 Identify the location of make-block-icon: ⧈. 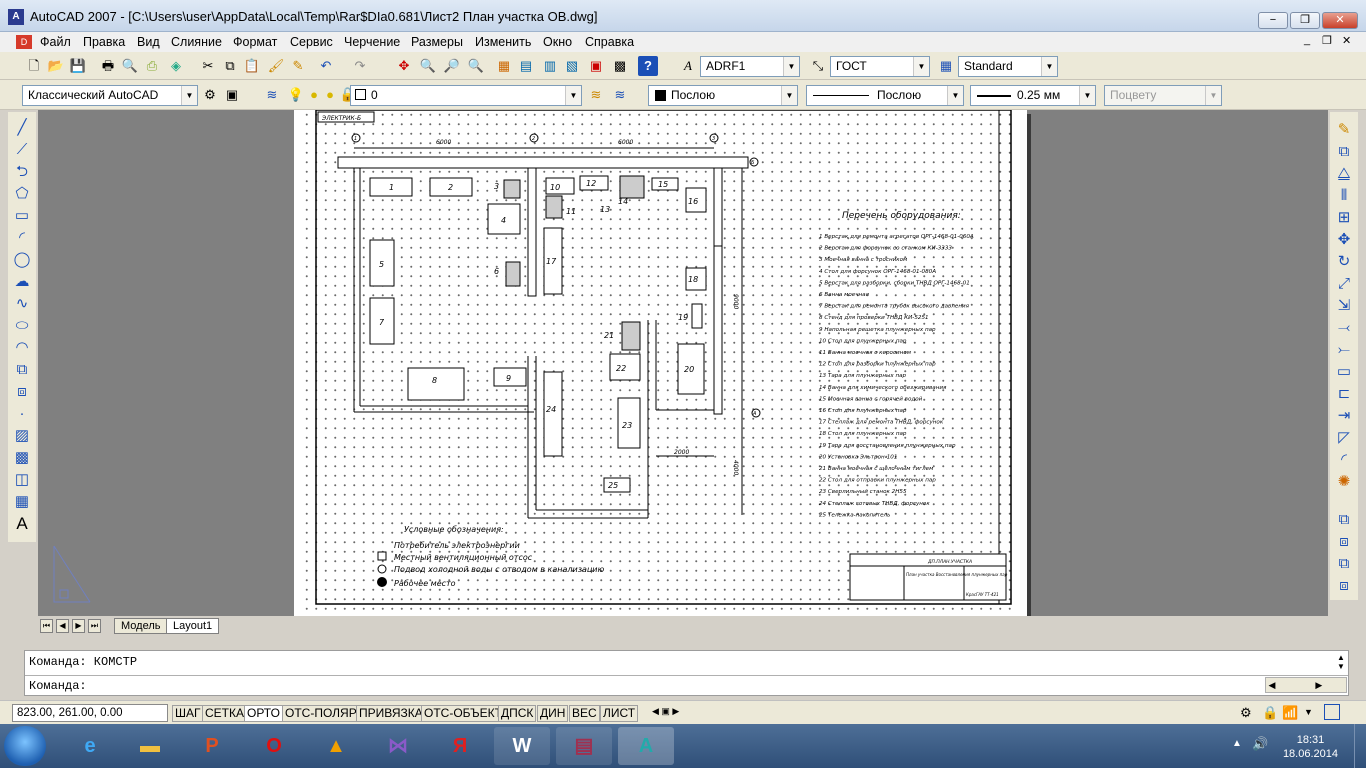
(22, 392).